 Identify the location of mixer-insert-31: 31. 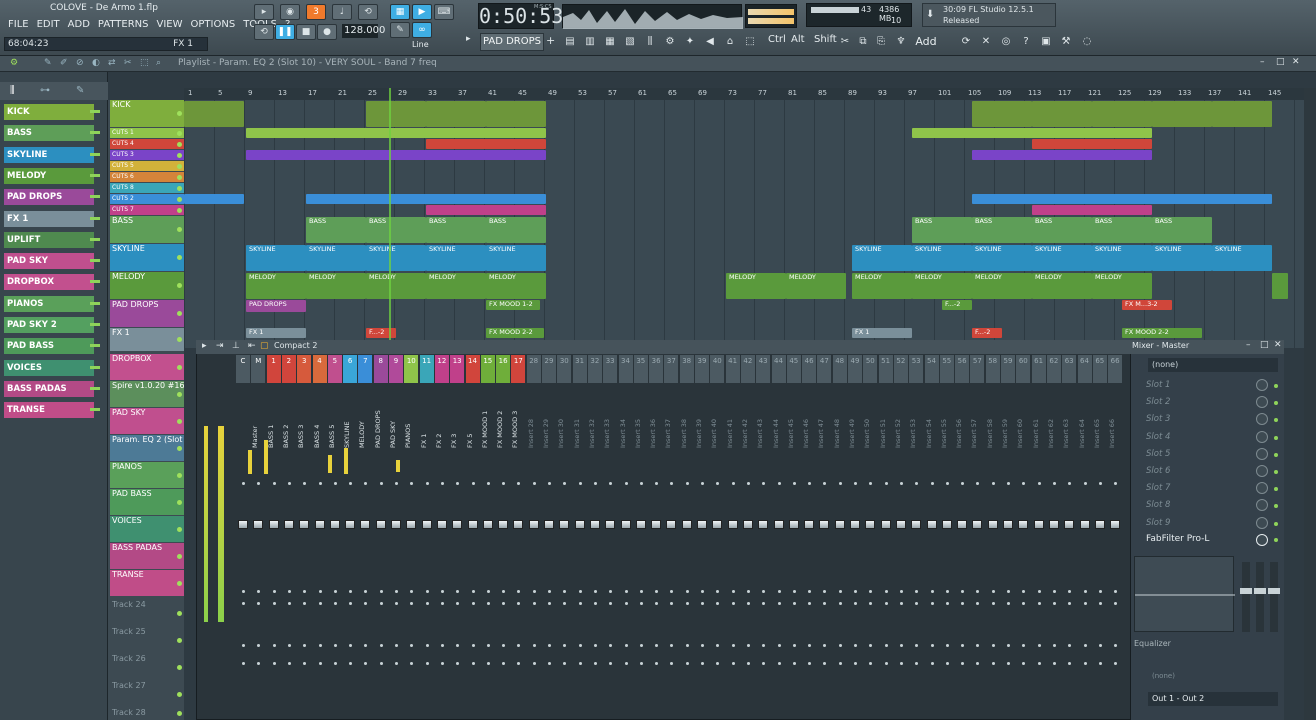
(579, 369).